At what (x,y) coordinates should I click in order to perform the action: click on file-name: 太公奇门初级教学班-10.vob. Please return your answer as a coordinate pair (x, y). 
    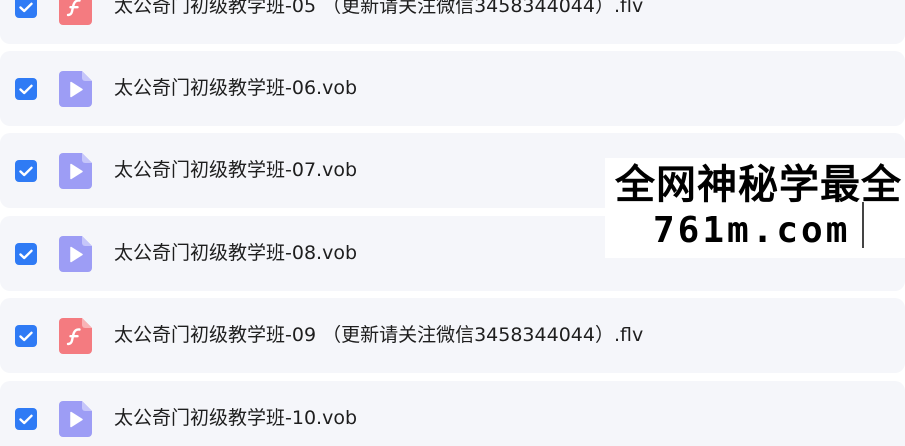
    Looking at the image, I should click on (236, 418).